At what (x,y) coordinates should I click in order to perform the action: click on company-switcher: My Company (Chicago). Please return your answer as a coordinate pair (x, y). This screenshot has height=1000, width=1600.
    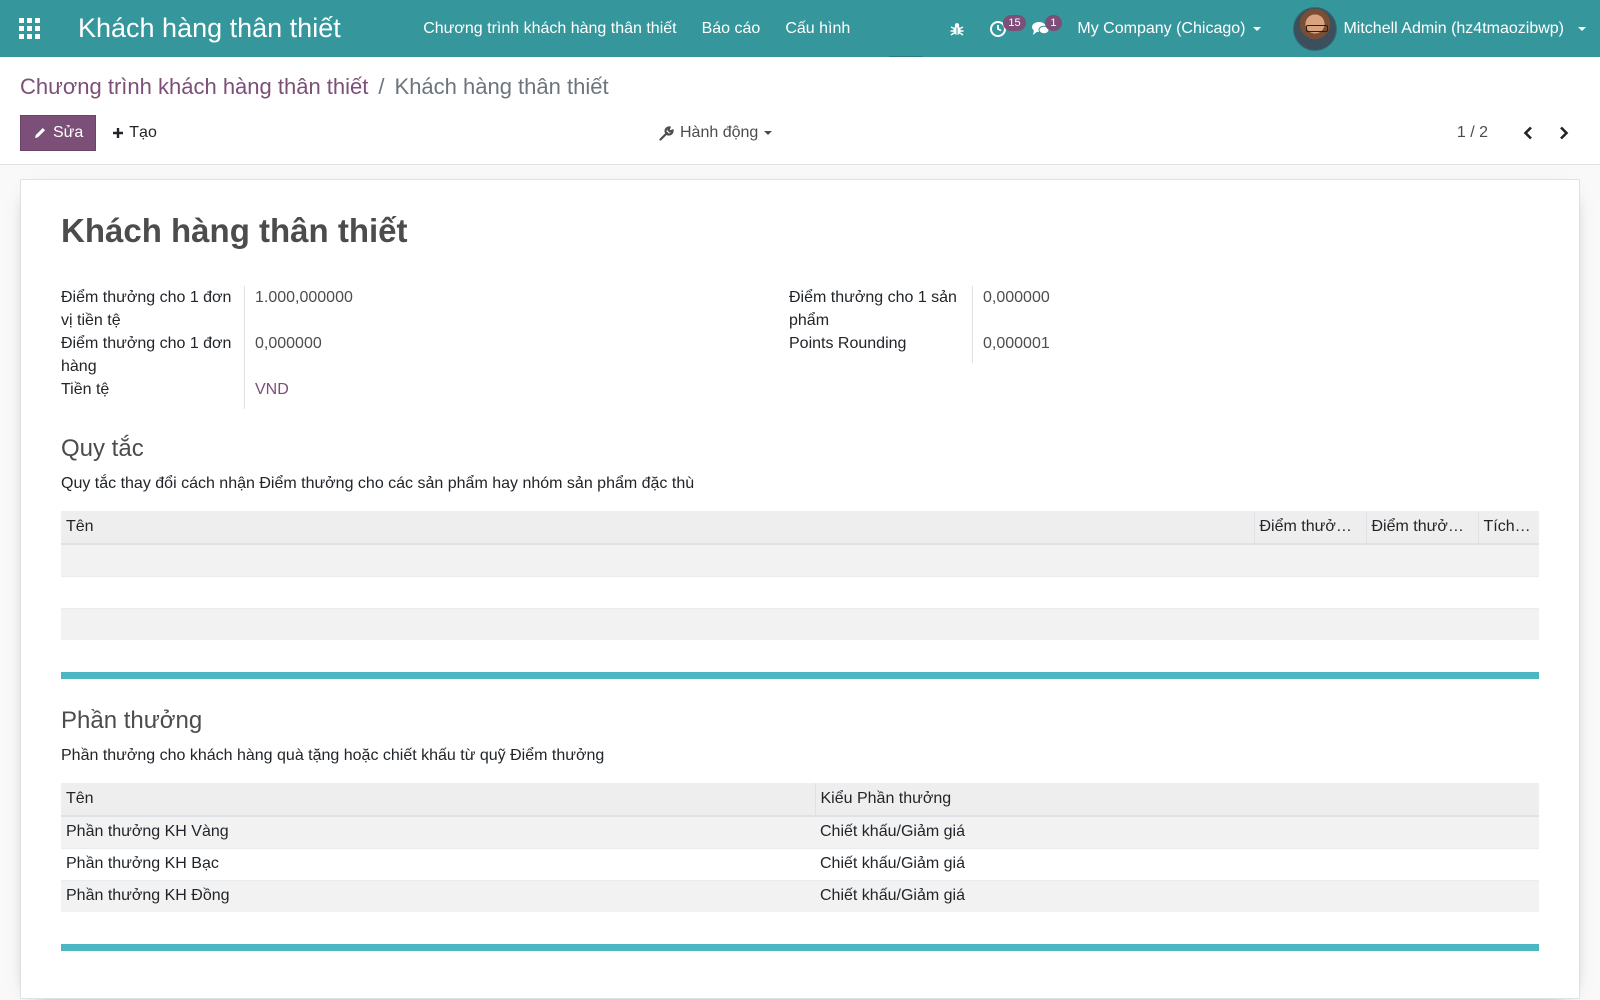
    Looking at the image, I should click on (1170, 29).